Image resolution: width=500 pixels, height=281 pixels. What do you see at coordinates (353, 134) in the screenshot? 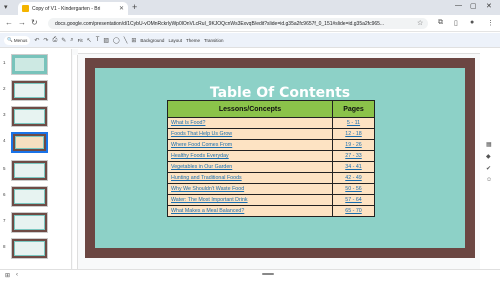
I see `pages-link: 12 - 18` at bounding box center [353, 134].